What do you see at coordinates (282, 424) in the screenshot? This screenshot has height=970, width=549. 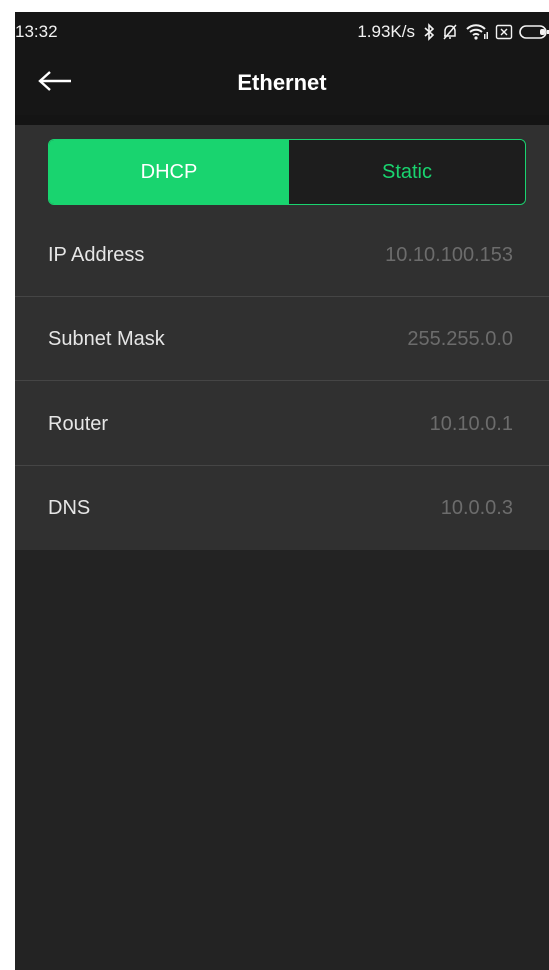 I see `router-row: Router 10.10.0.1` at bounding box center [282, 424].